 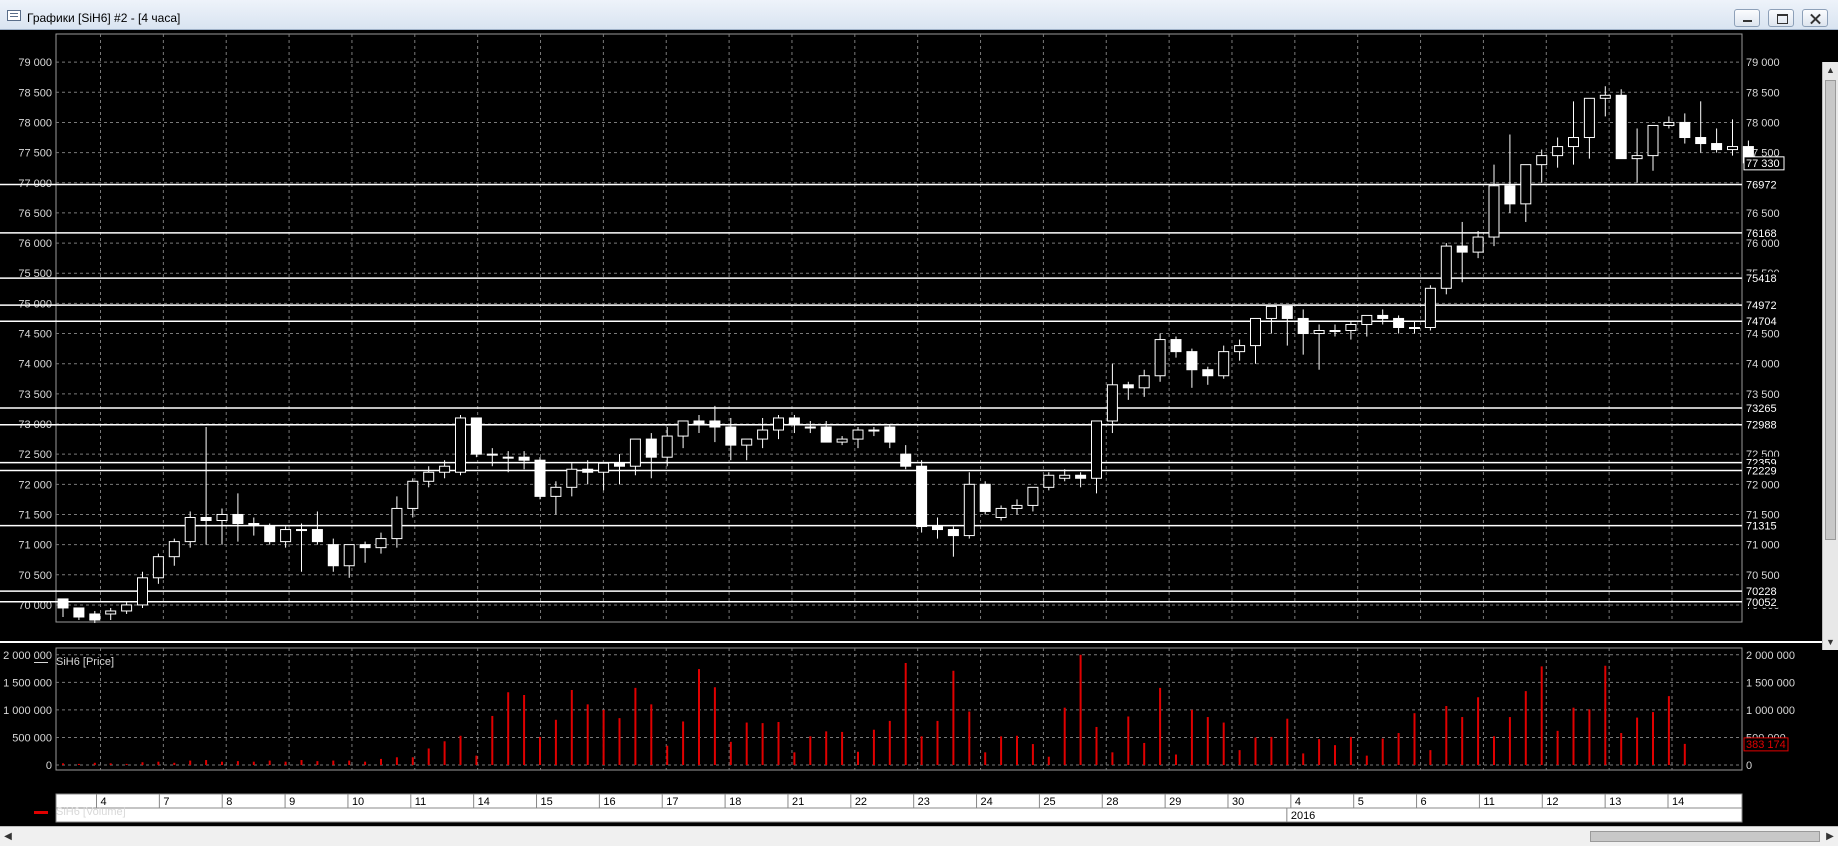 What do you see at coordinates (27, 711) in the screenshot?
I see `volume-tick-label-left: 1 000 000` at bounding box center [27, 711].